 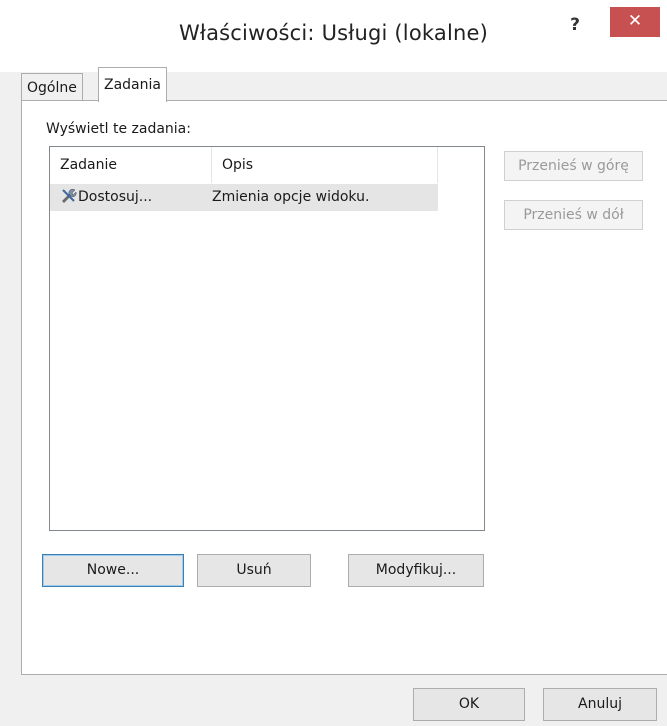 I want to click on column-header-task: Zadanie, so click(x=131, y=165).